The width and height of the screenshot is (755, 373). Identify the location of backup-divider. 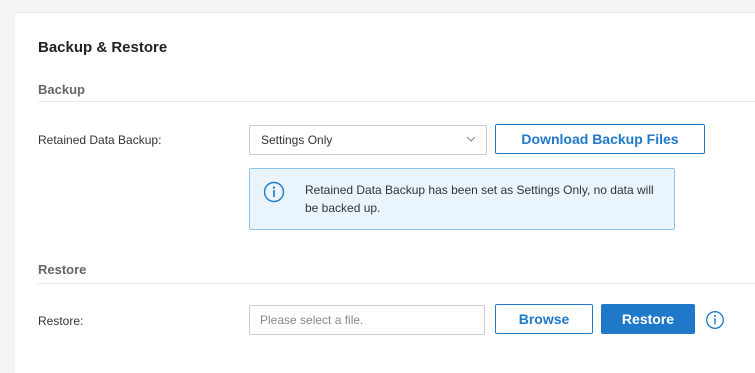
(396, 101).